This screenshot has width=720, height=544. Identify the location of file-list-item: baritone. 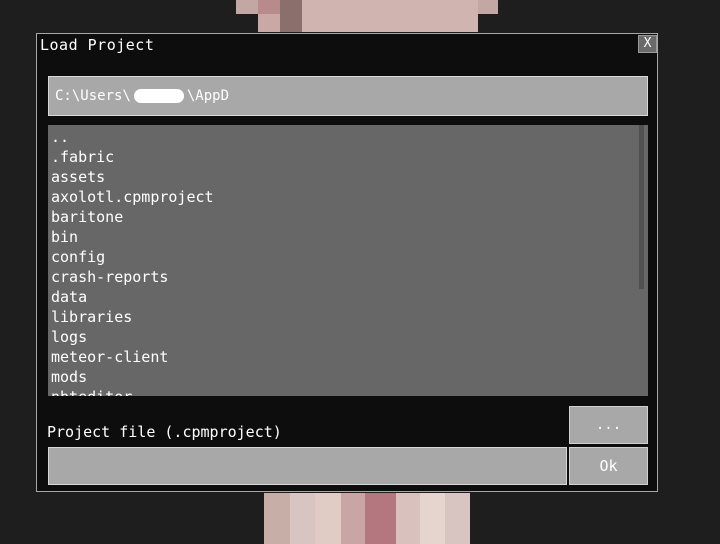
(132, 217).